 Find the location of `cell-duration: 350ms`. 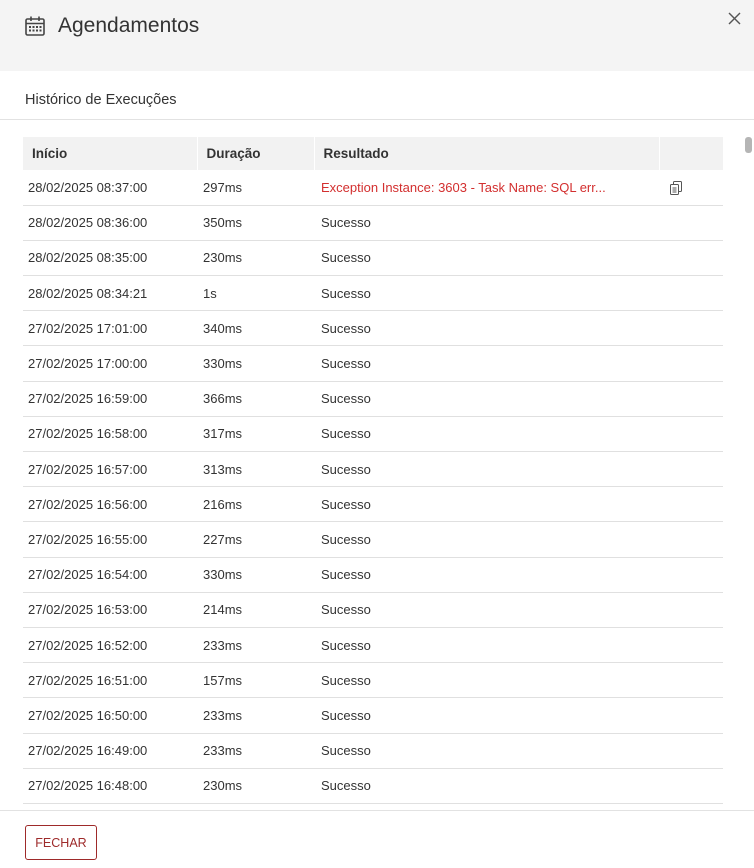

cell-duration: 350ms is located at coordinates (255, 223).